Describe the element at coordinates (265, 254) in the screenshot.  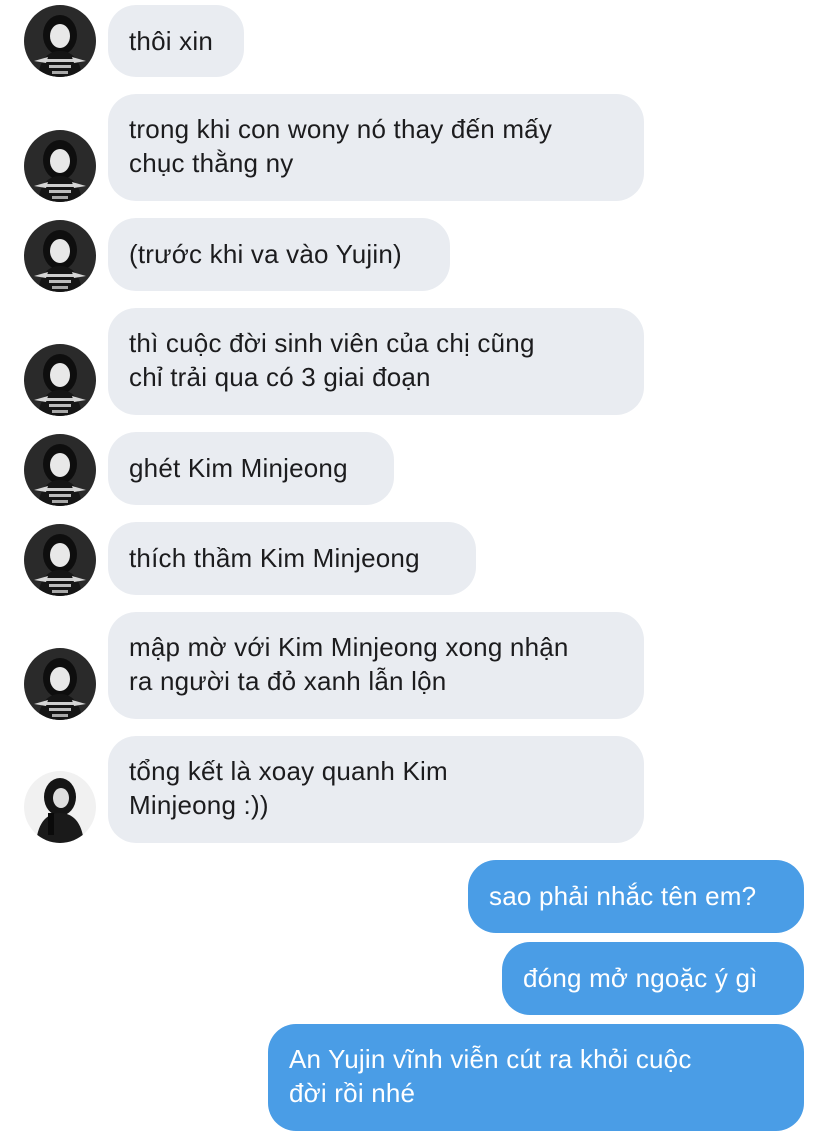
I see `message-text: (trước khi va vào Yujin)` at that location.